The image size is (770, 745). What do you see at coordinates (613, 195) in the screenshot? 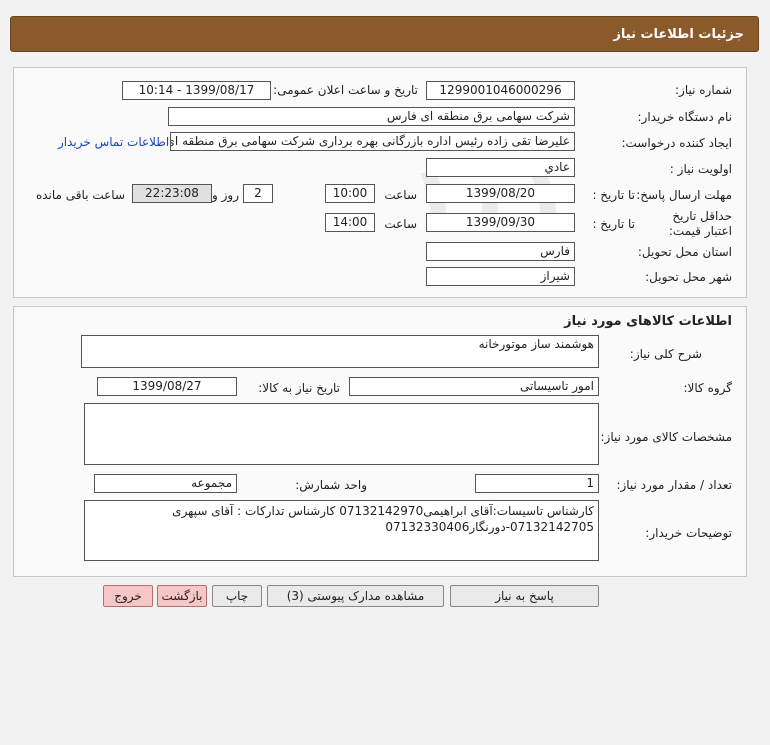
I see `reply-to-date-label: تا تاریخ :` at bounding box center [613, 195].